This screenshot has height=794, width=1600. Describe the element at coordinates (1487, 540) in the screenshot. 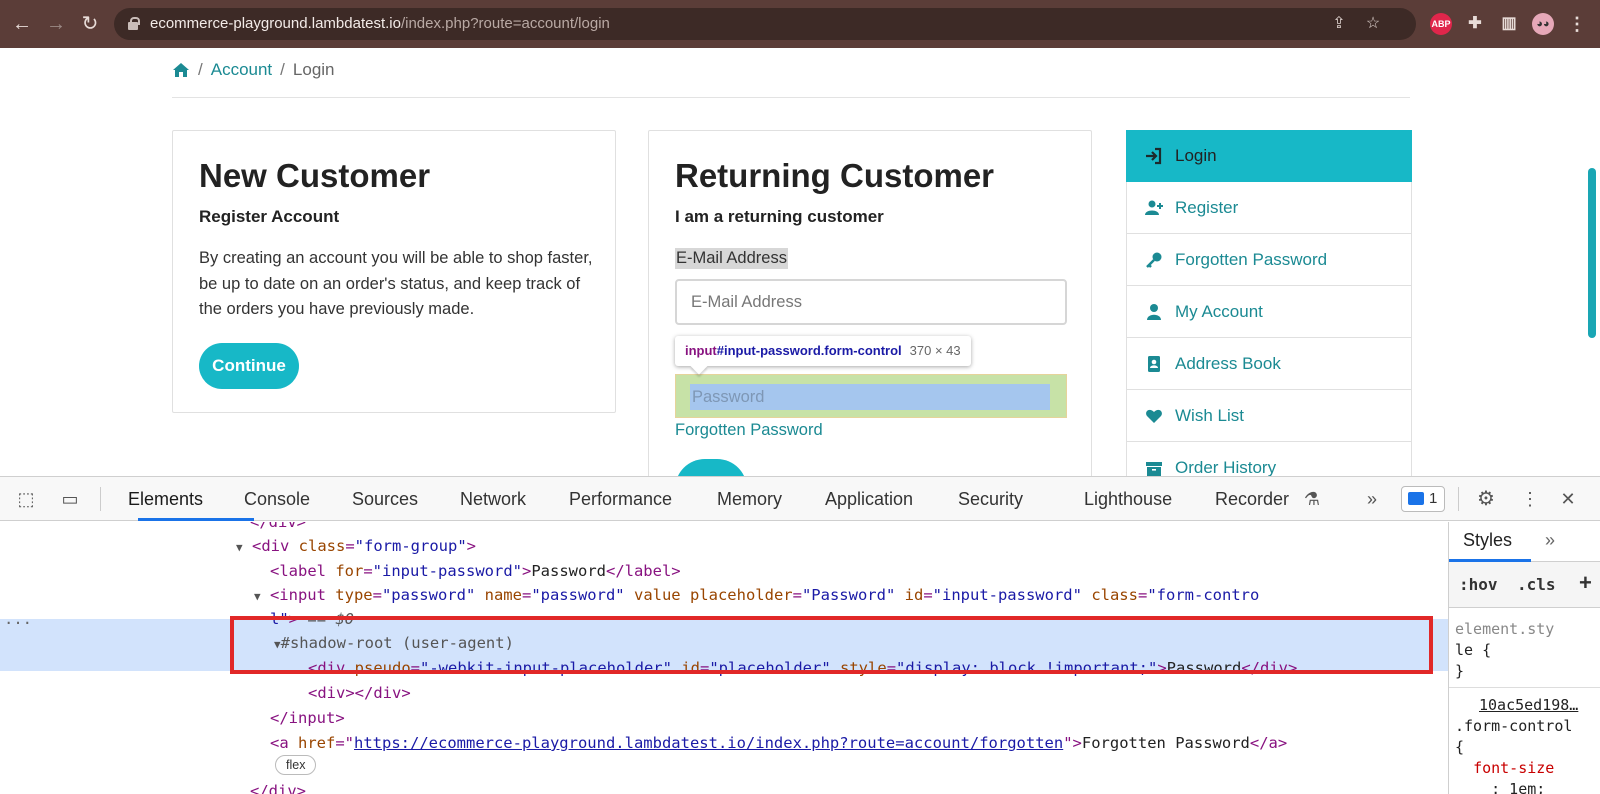

I see `tab-styles: Styles` at that location.